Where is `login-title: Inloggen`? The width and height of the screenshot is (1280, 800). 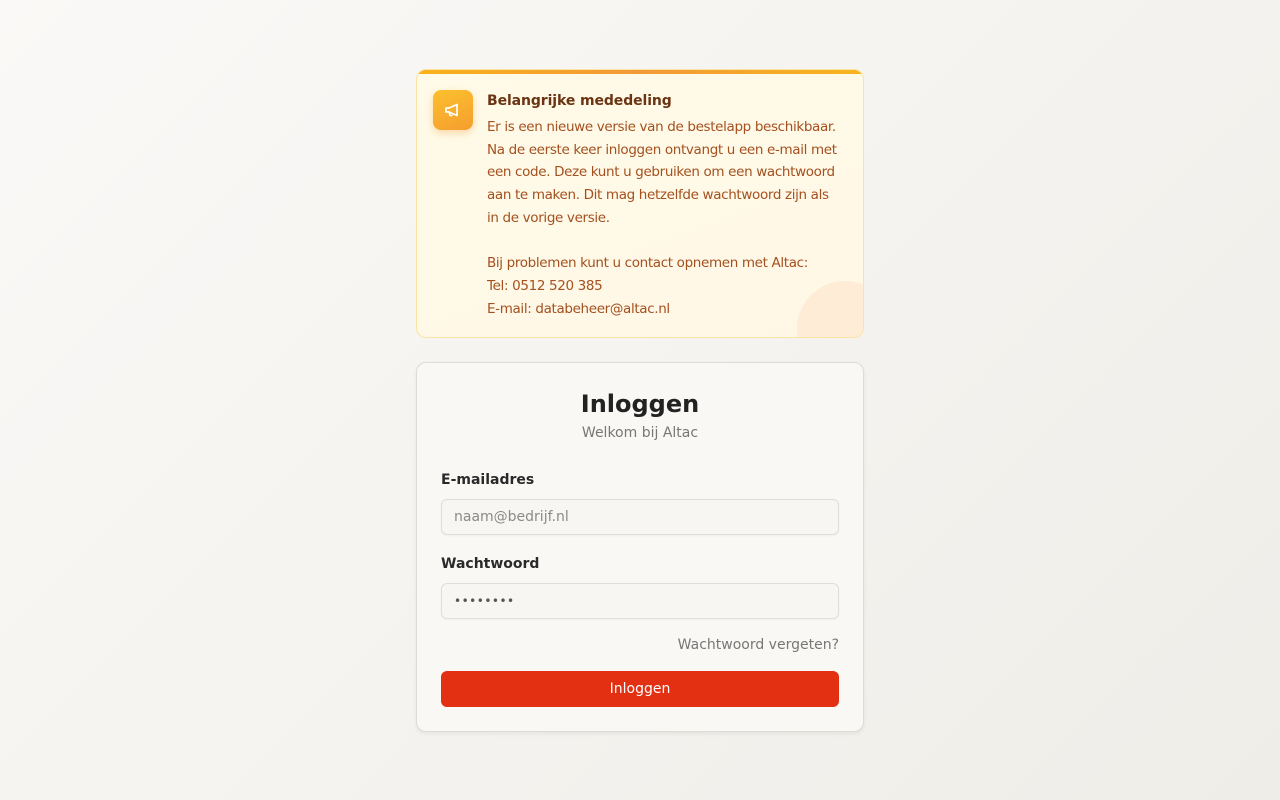
login-title: Inloggen is located at coordinates (640, 404).